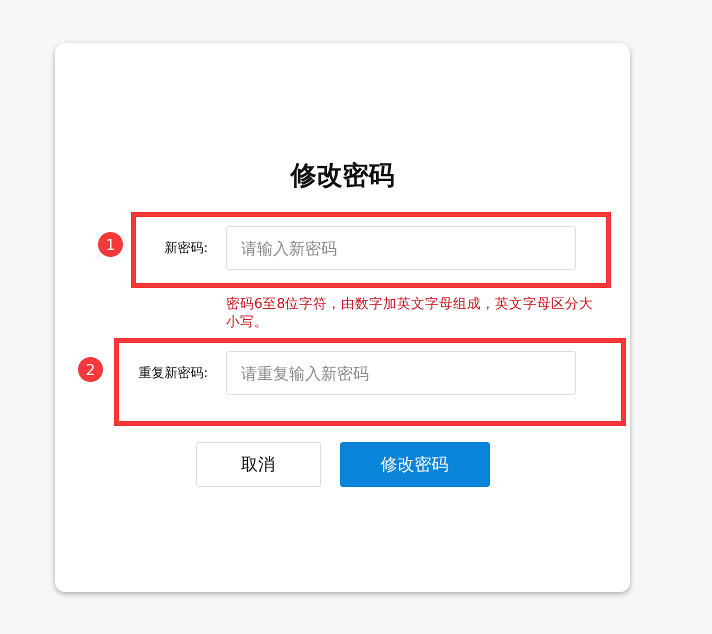  Describe the element at coordinates (401, 248) in the screenshot. I see `password-field: 请输入新密码` at that location.